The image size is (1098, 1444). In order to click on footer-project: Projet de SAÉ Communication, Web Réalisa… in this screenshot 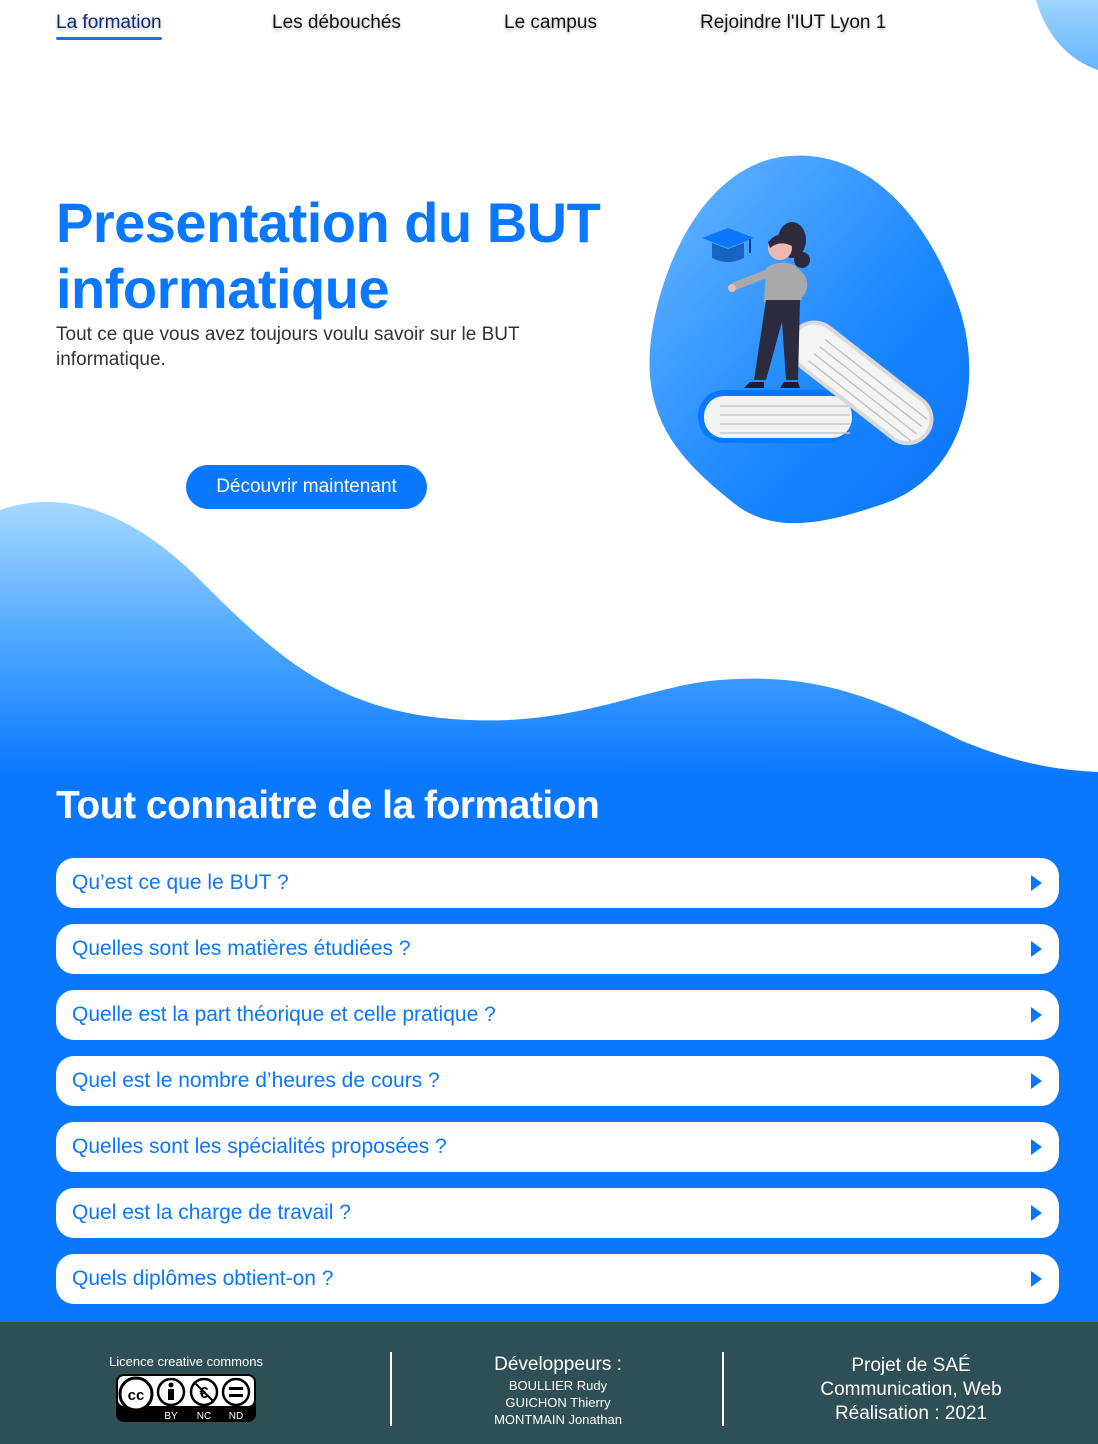, I will do `click(911, 1383)`.